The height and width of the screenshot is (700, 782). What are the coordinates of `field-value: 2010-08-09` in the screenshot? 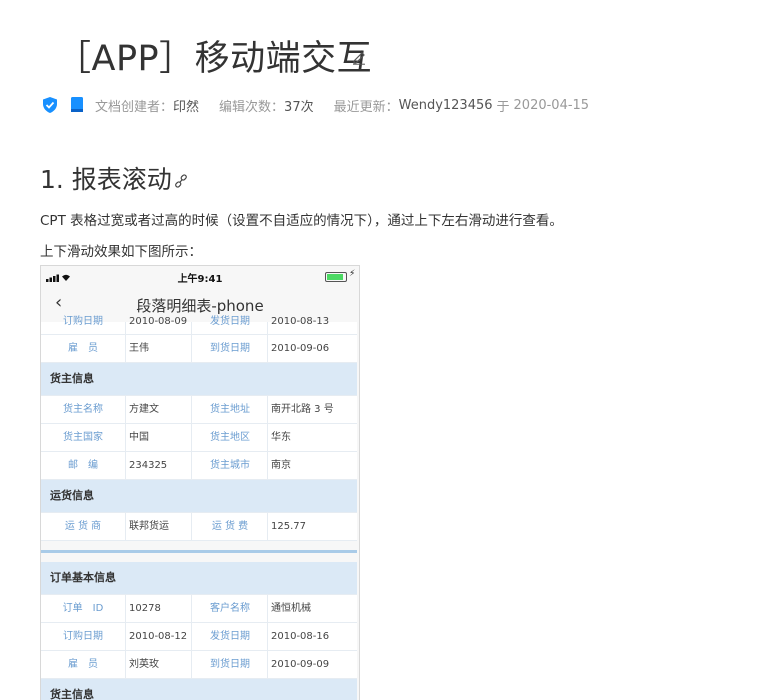 It's located at (160, 325).